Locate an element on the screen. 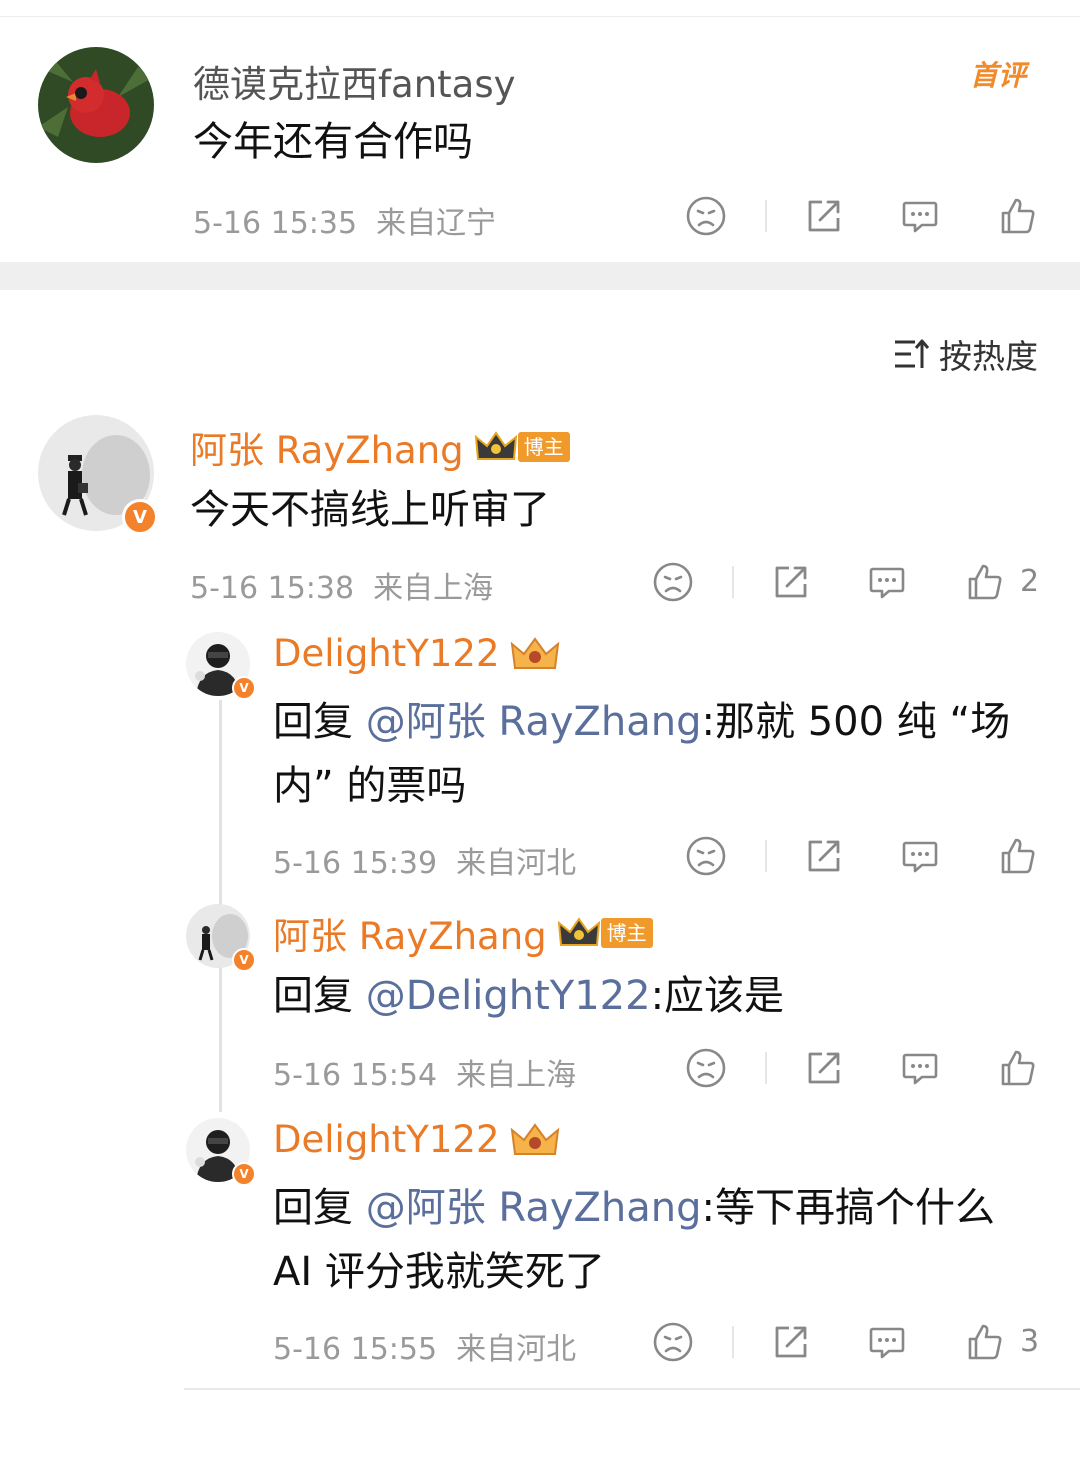  like-count: 2 is located at coordinates (1030, 581).